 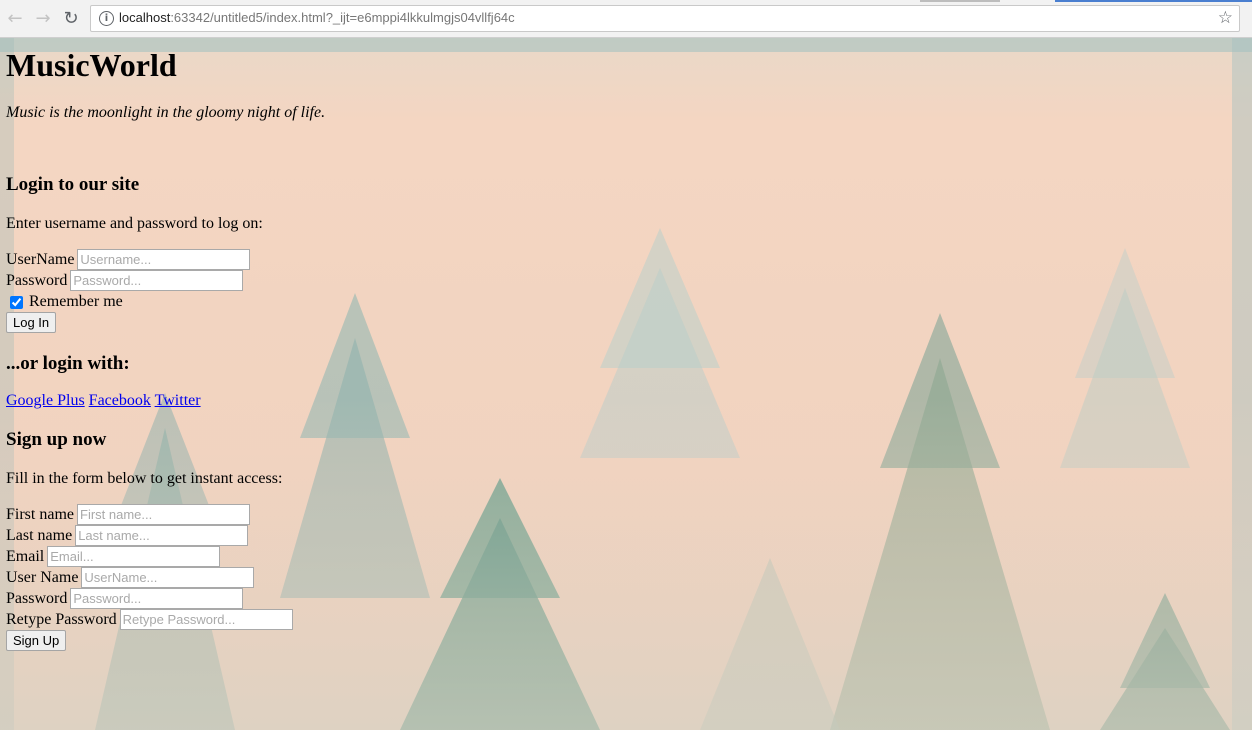 What do you see at coordinates (1153, 1) in the screenshot?
I see `tab-strip-edge-active` at bounding box center [1153, 1].